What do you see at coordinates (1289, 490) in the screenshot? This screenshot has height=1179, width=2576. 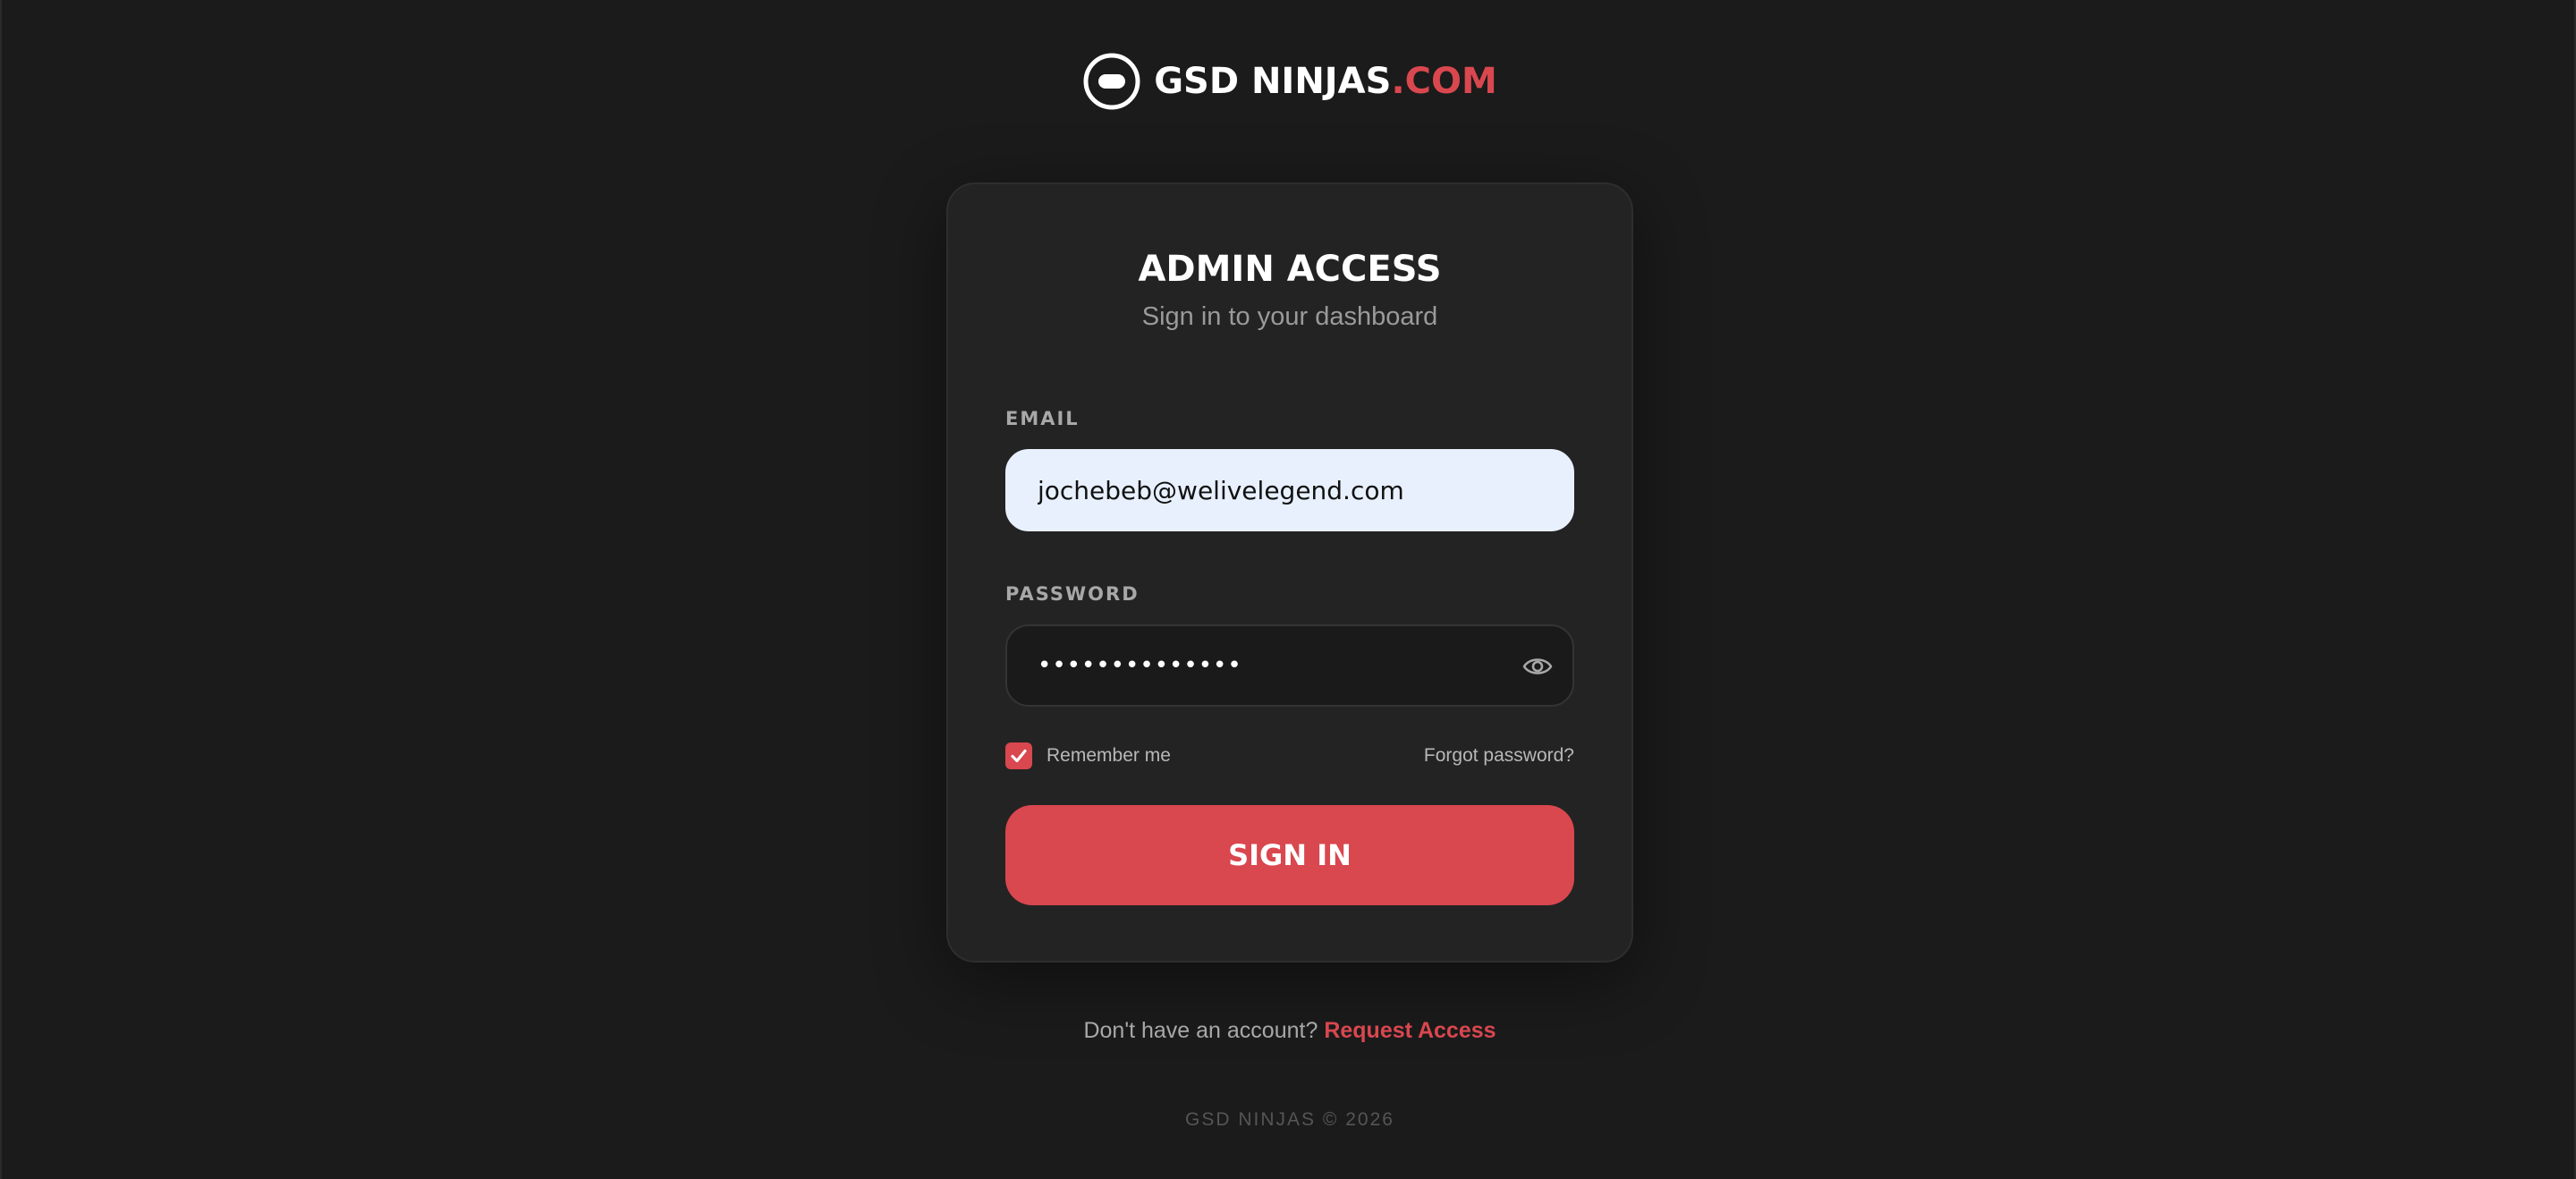 I see `email-input` at bounding box center [1289, 490].